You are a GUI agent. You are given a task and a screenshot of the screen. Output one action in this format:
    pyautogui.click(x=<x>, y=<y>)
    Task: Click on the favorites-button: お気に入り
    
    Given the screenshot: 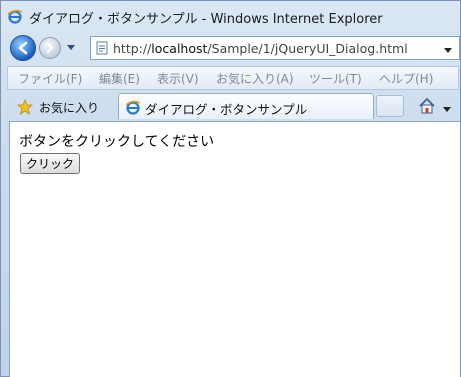 What is the action you would take?
    pyautogui.click(x=63, y=107)
    